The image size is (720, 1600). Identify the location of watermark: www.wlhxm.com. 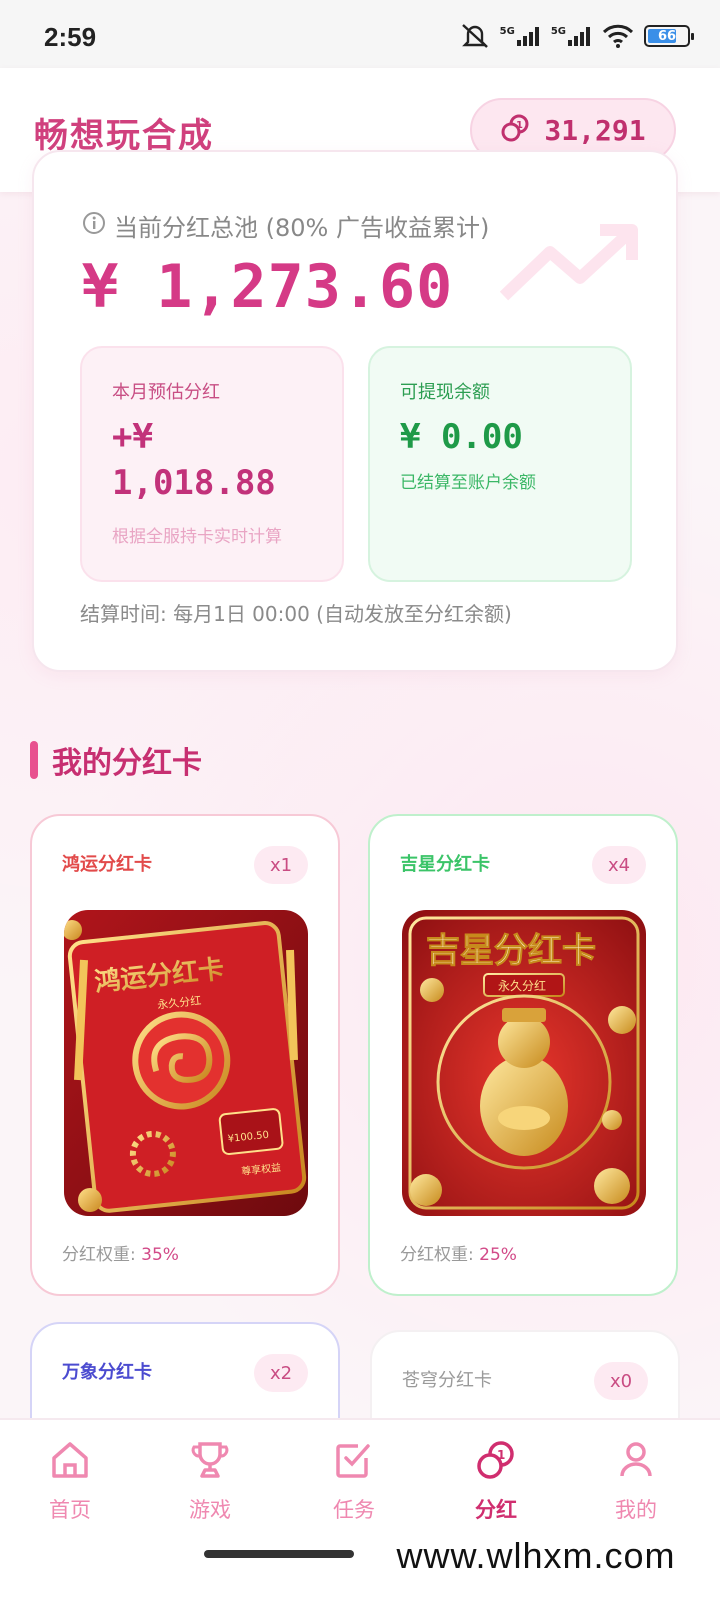
(536, 1556).